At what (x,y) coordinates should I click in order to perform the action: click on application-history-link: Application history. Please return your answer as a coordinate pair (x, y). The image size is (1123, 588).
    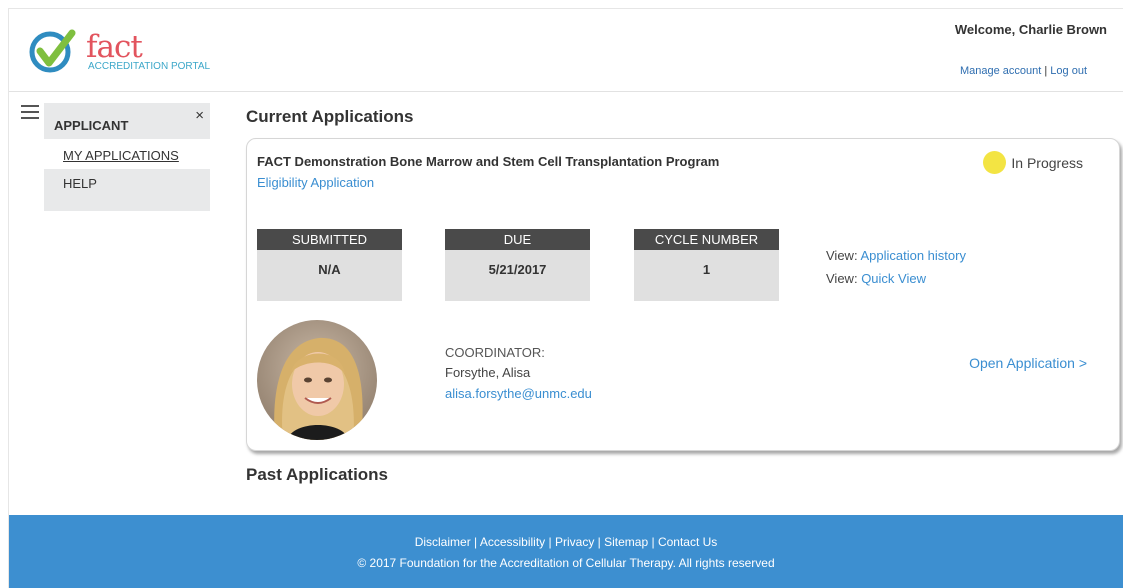
    Looking at the image, I should click on (913, 255).